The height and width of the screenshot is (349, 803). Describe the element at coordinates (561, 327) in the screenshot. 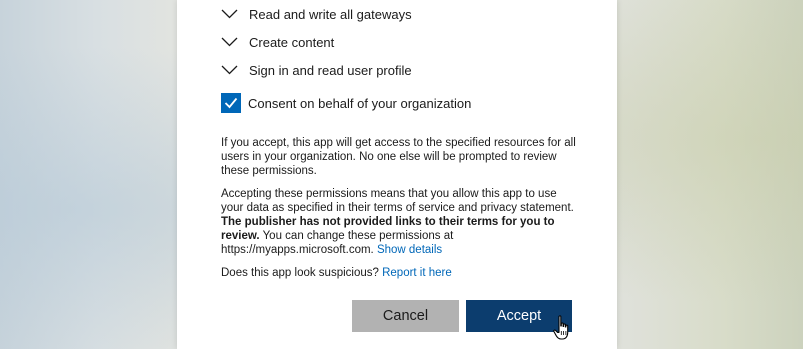

I see `hand-cursor-icon` at that location.